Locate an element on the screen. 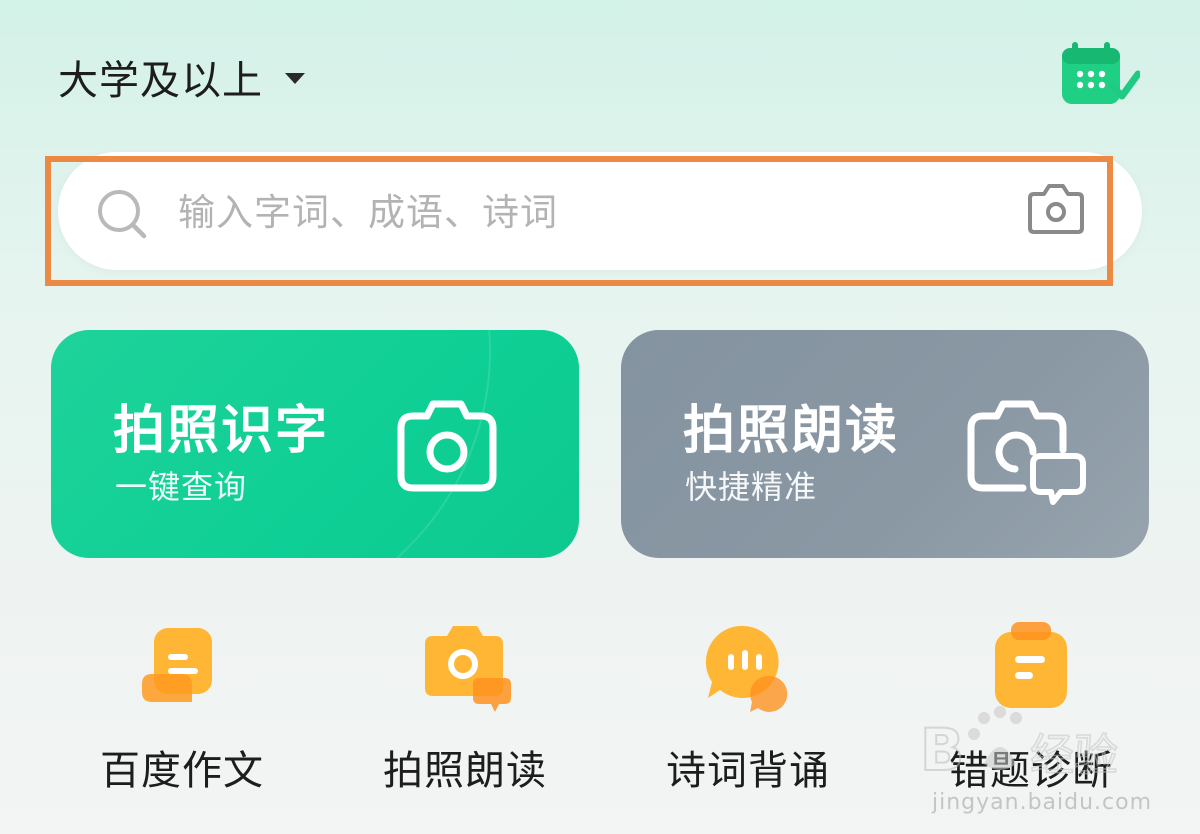 The width and height of the screenshot is (1200, 834). feature-label: 拍照朗读 is located at coordinates (465, 771).